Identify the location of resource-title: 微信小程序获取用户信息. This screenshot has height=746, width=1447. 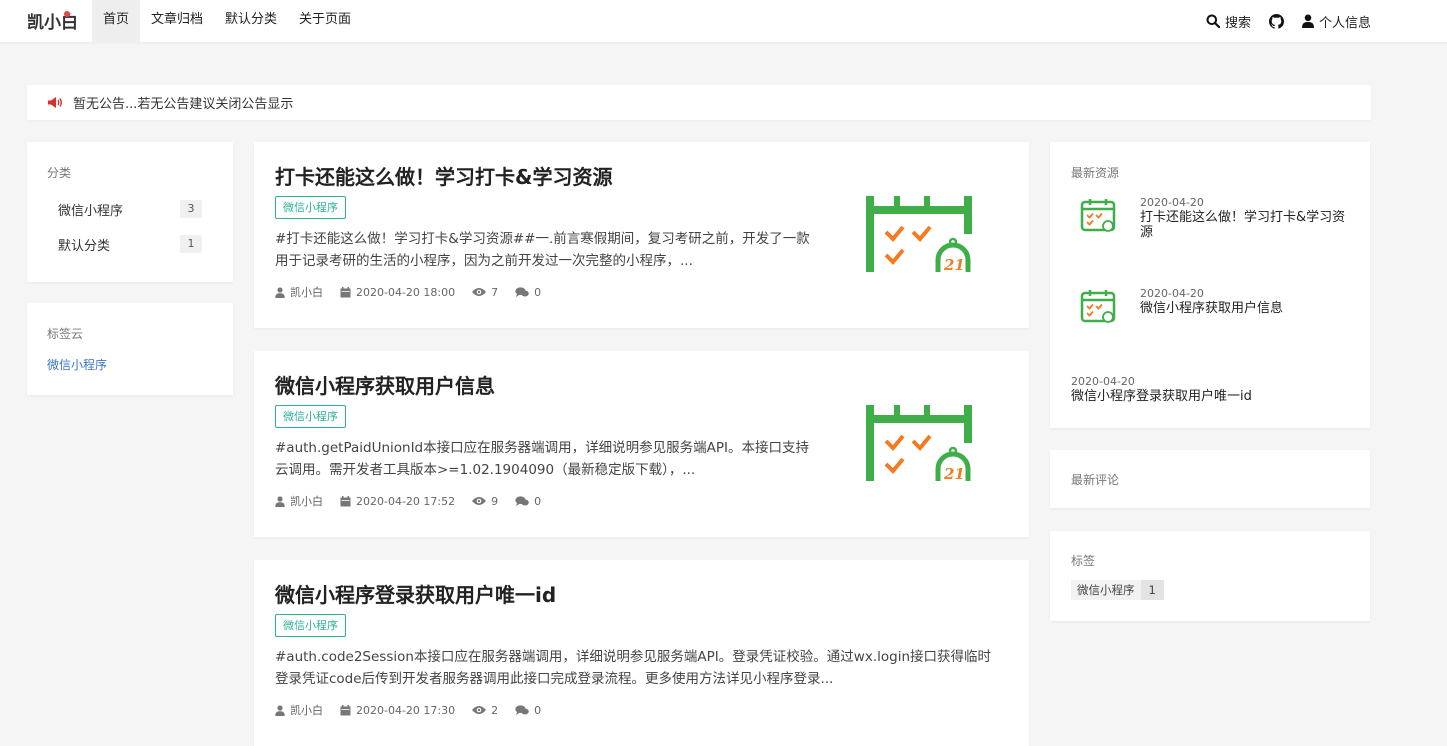
(1245, 308).